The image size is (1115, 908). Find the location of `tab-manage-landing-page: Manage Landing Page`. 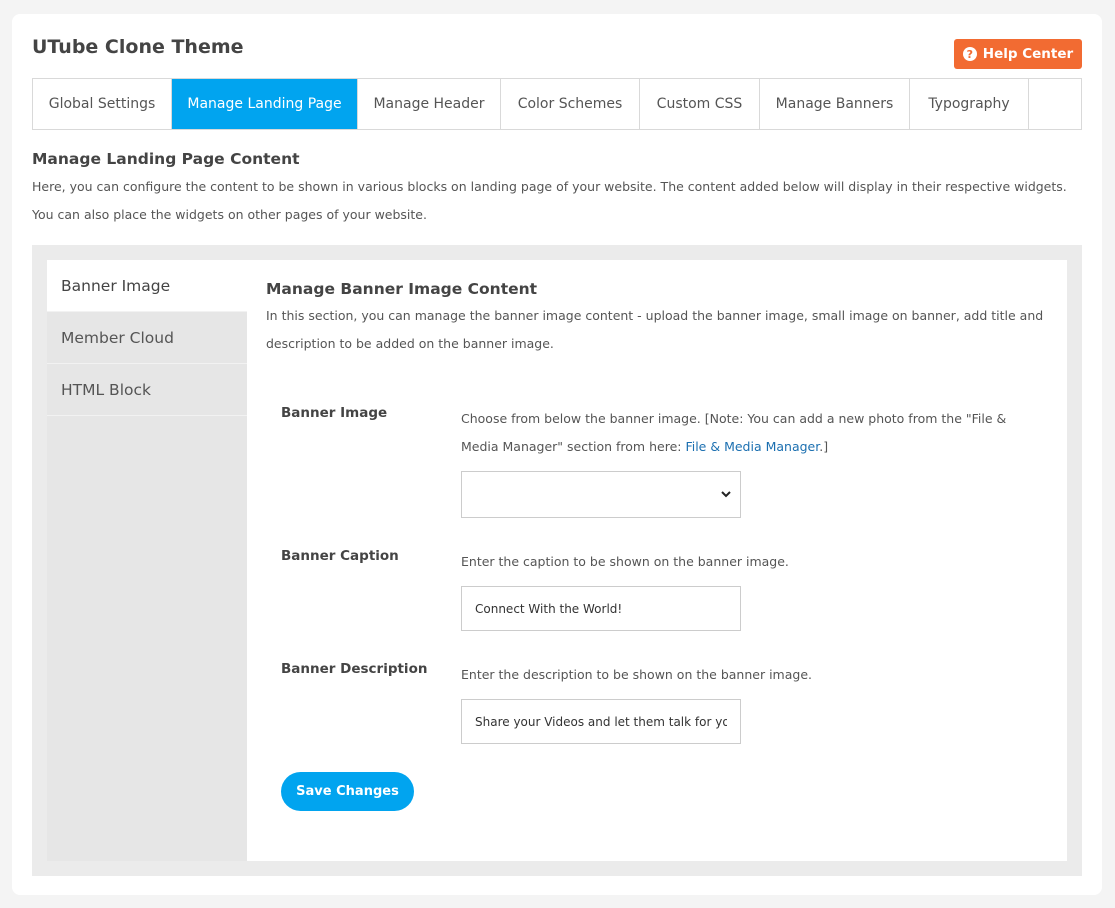

tab-manage-landing-page: Manage Landing Page is located at coordinates (265, 104).